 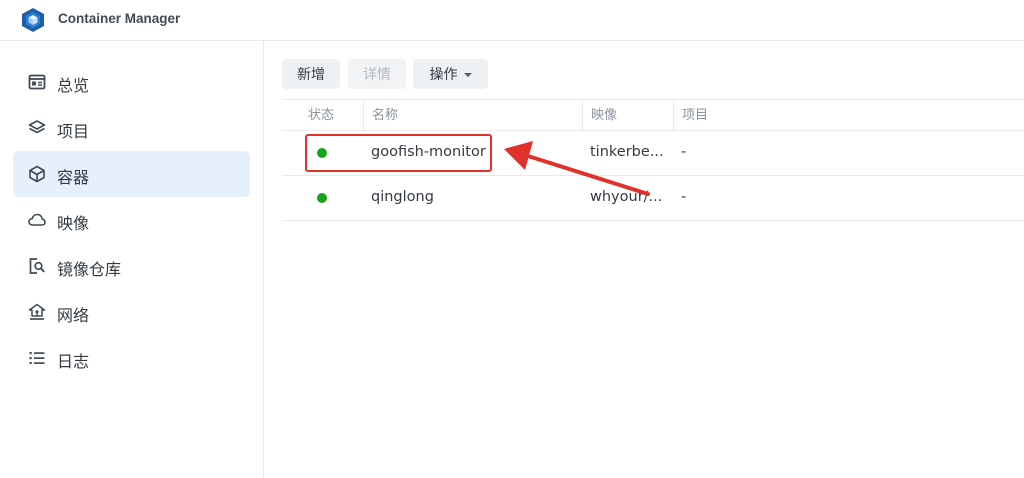 What do you see at coordinates (33, 20) in the screenshot?
I see `cube-hexagon-logo-icon` at bounding box center [33, 20].